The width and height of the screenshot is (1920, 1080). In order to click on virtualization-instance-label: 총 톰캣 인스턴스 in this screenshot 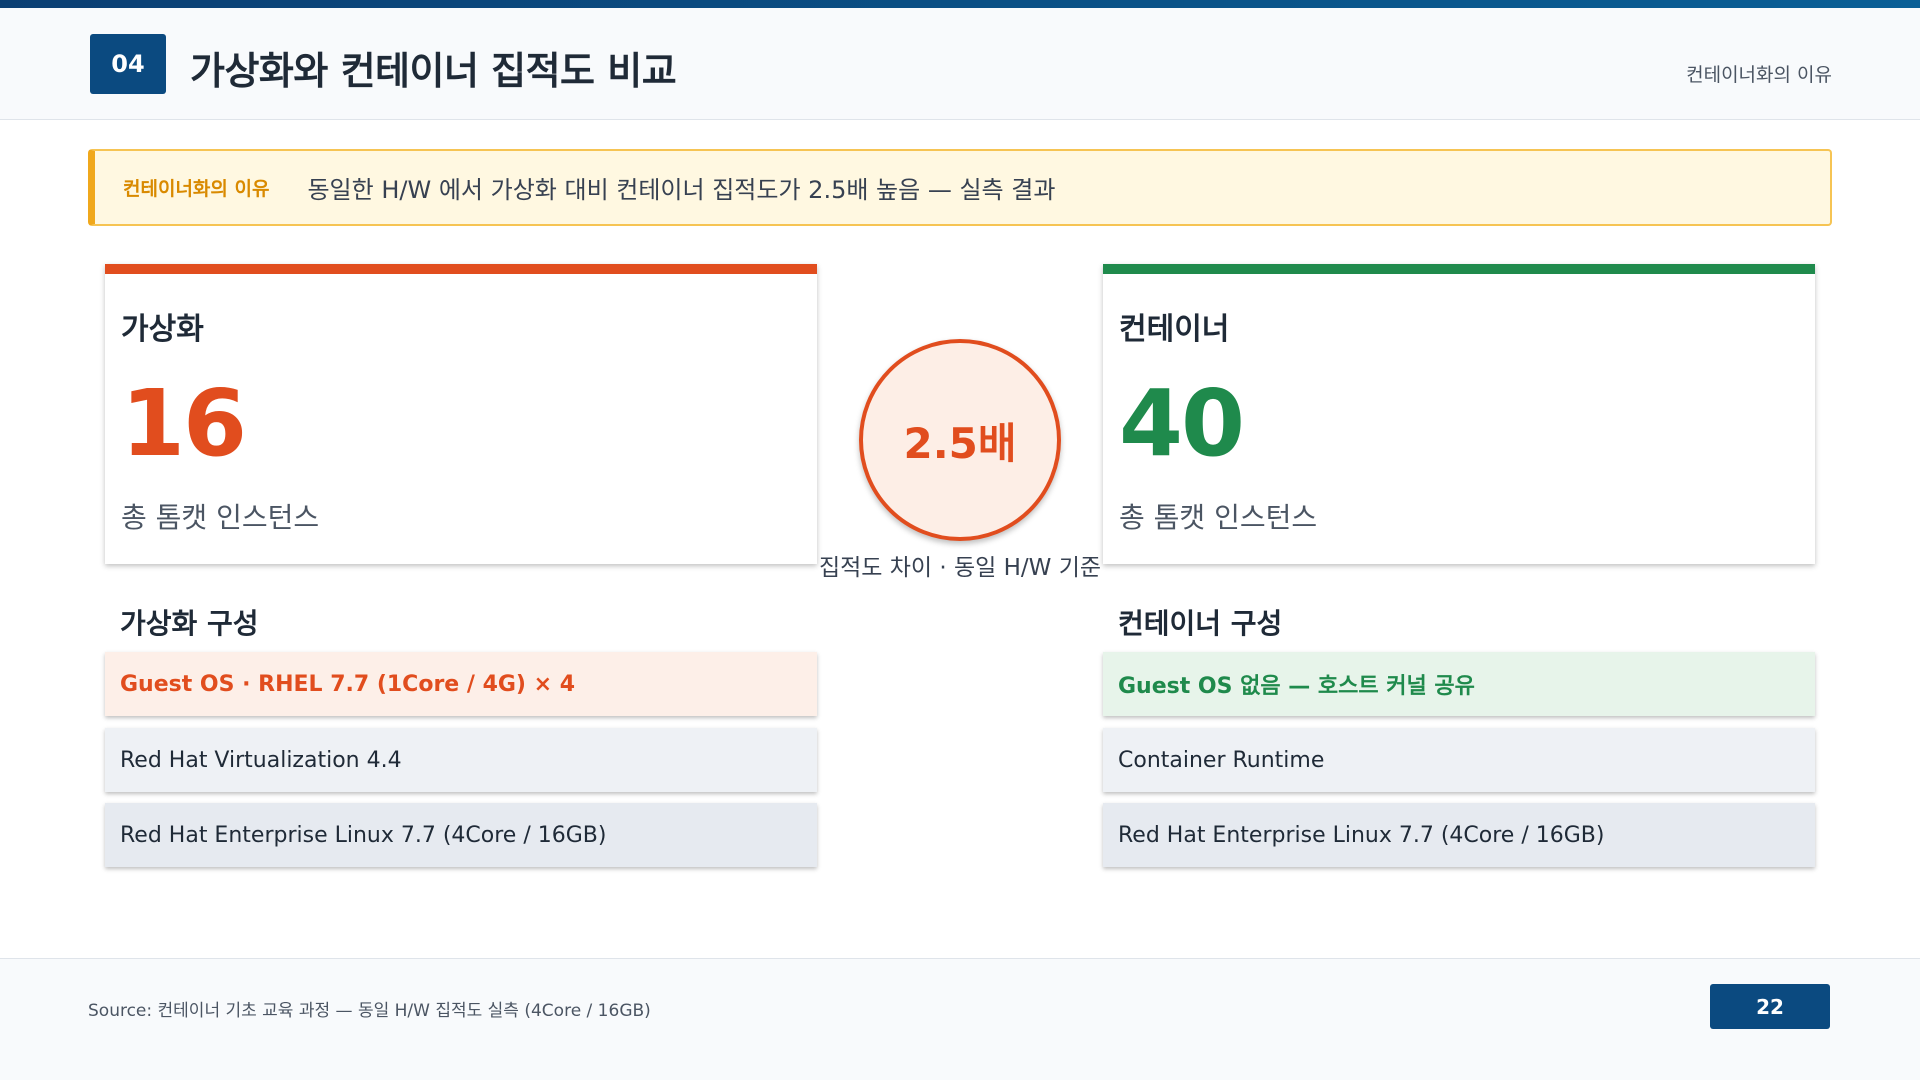, I will do `click(220, 517)`.